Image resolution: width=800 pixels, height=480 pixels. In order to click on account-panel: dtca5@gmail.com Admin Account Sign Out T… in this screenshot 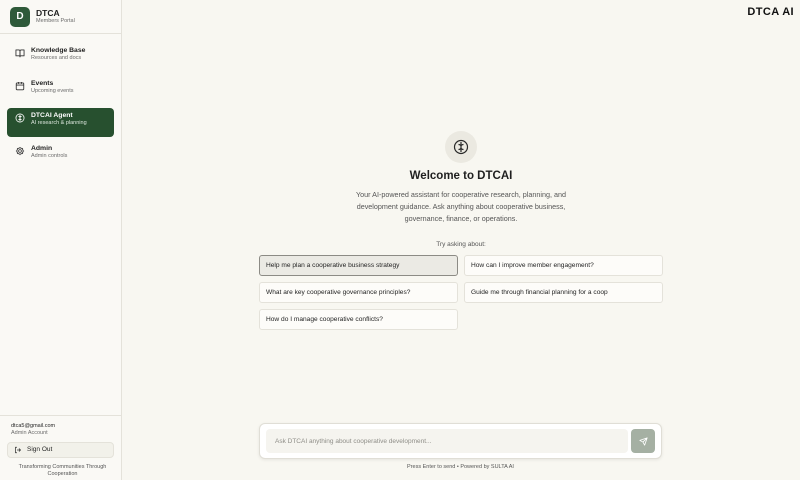, I will do `click(60, 447)`.